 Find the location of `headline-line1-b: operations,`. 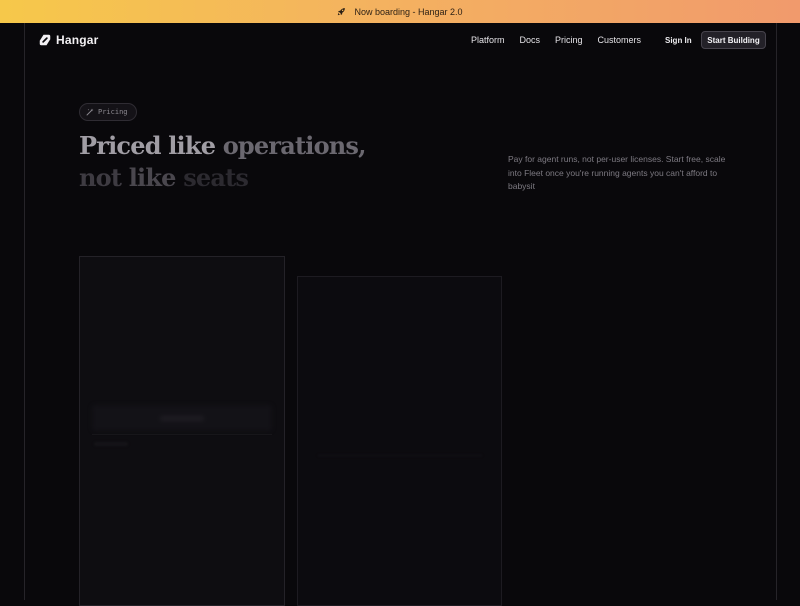

headline-line1-b: operations, is located at coordinates (294, 145).